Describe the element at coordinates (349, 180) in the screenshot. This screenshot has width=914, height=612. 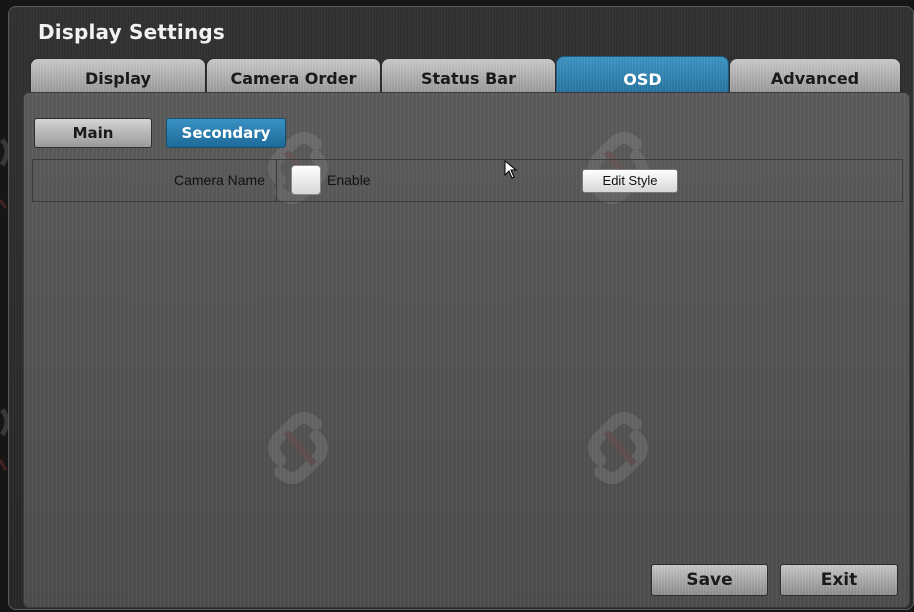
I see `enable-label: Enable` at that location.